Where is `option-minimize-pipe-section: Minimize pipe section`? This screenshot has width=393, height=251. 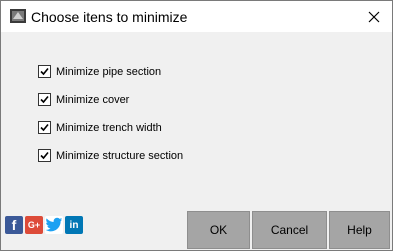
option-minimize-pipe-section: Minimize pipe section is located at coordinates (99, 71).